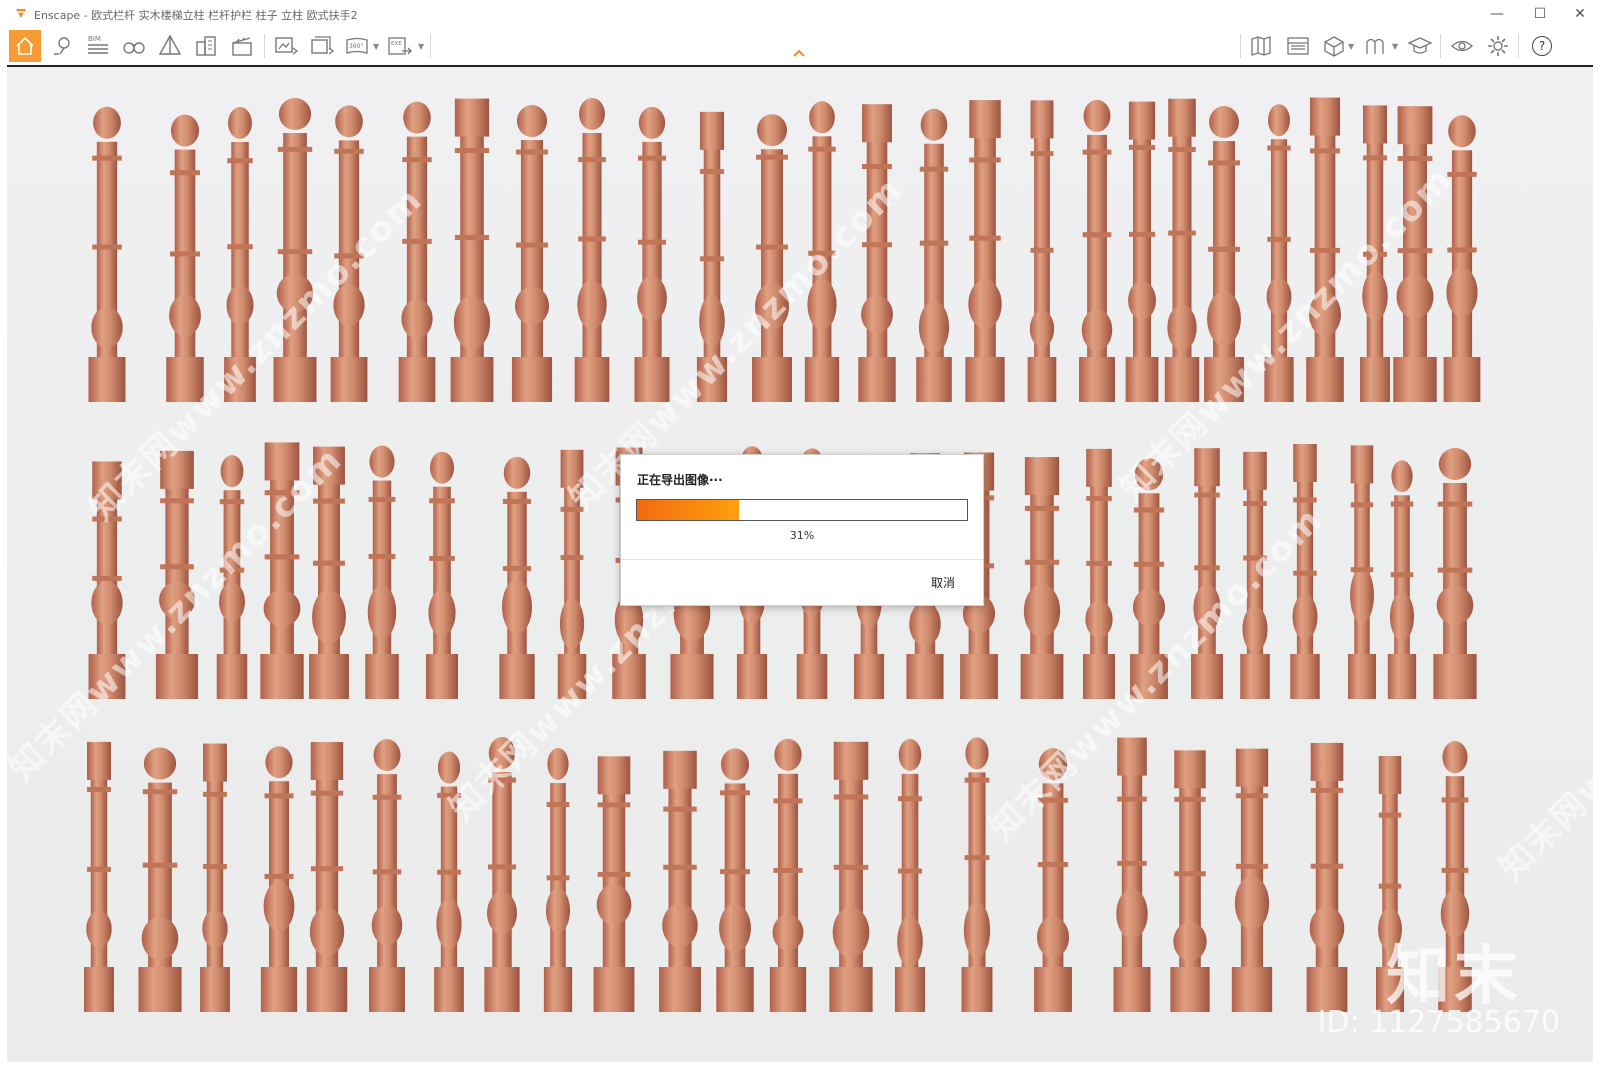  I want to click on view-visibility-button, so click(1462, 46).